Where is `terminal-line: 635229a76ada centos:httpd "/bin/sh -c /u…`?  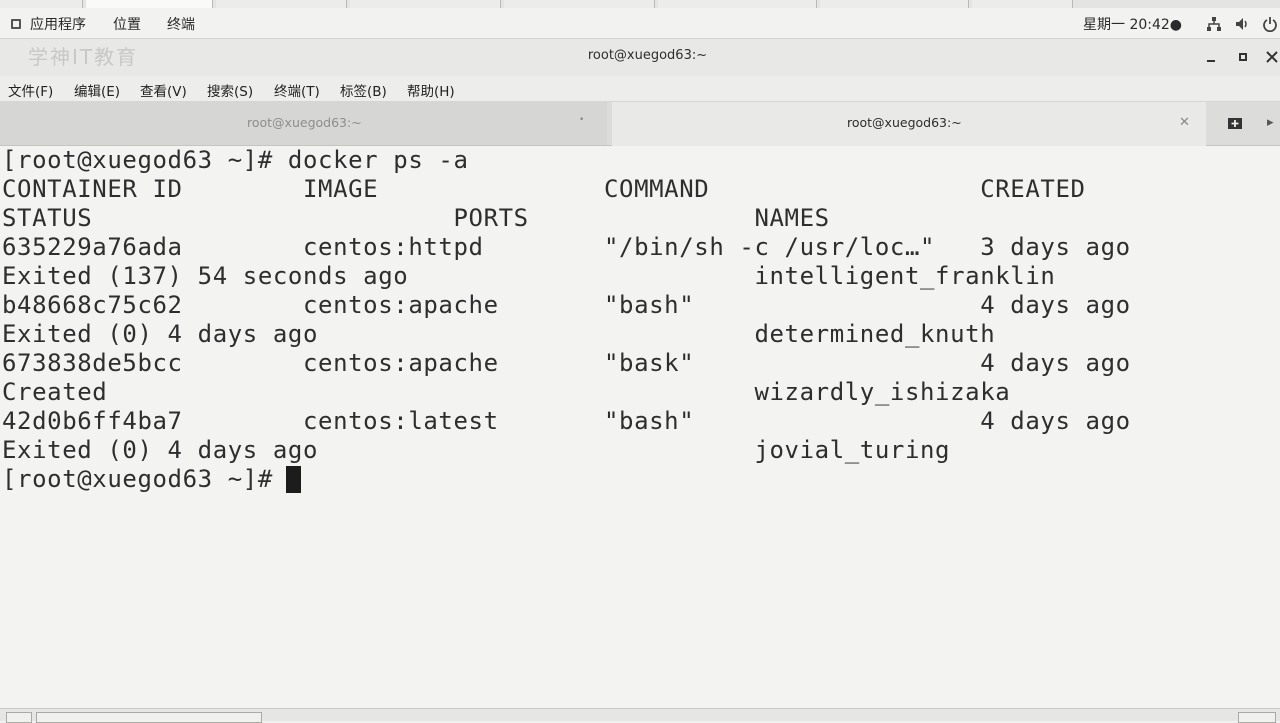
terminal-line: 635229a76ada centos:httpd "/bin/sh -c /u… is located at coordinates (566, 247).